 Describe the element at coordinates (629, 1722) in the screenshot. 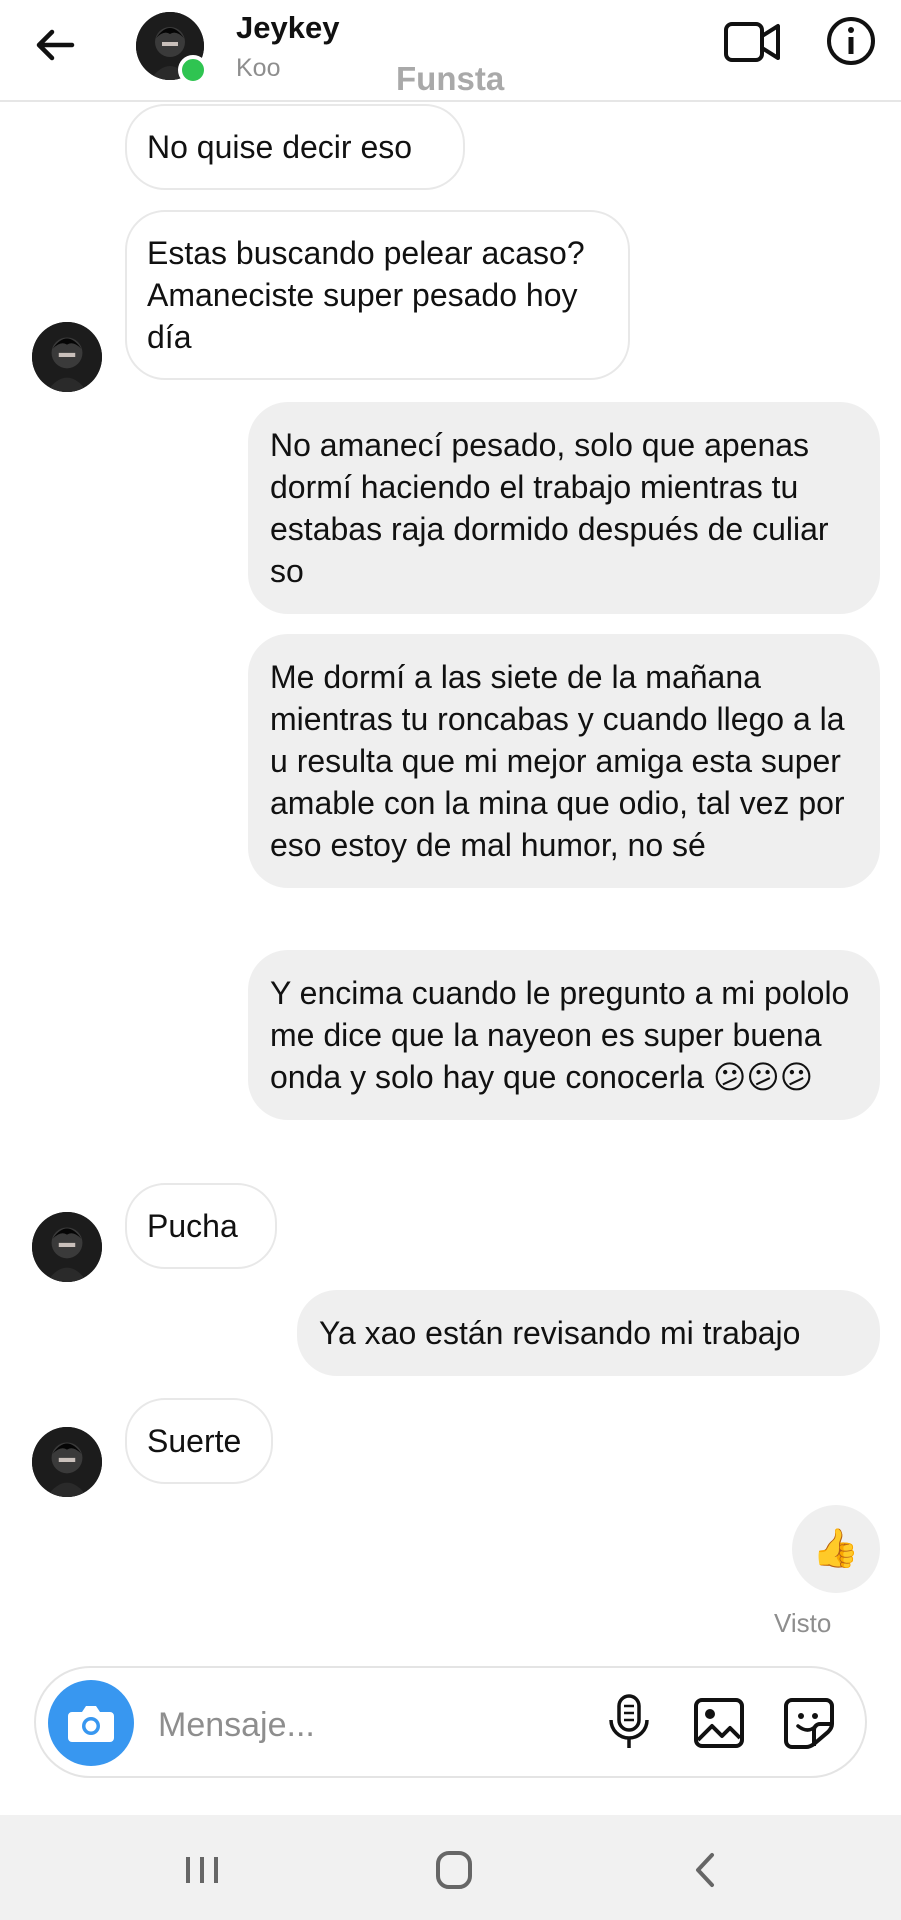

I see `microphone-icon` at that location.